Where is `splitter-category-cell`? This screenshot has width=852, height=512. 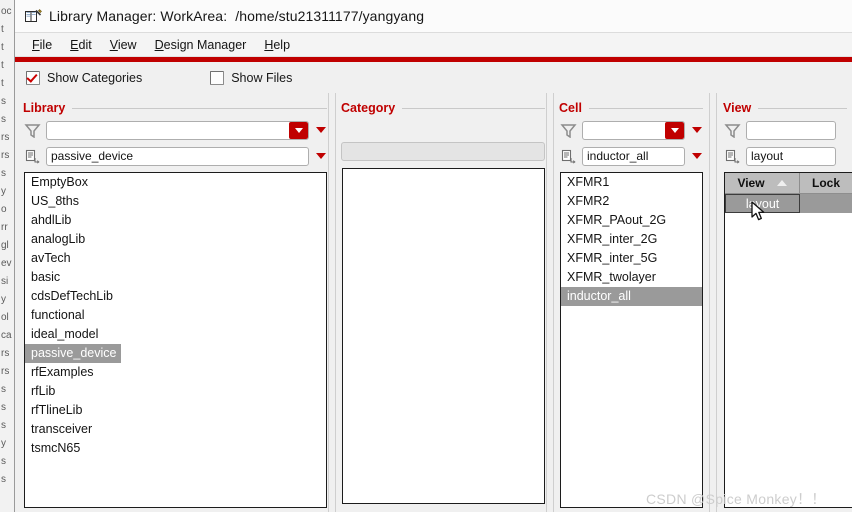
splitter-category-cell is located at coordinates (550, 302).